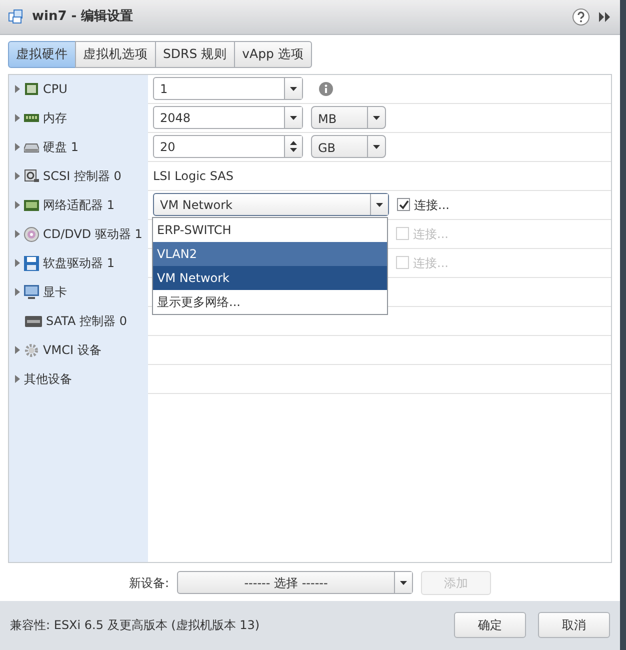 This screenshot has width=626, height=650. Describe the element at coordinates (72, 350) in the screenshot. I see `device-label: VMCI 设备` at that location.